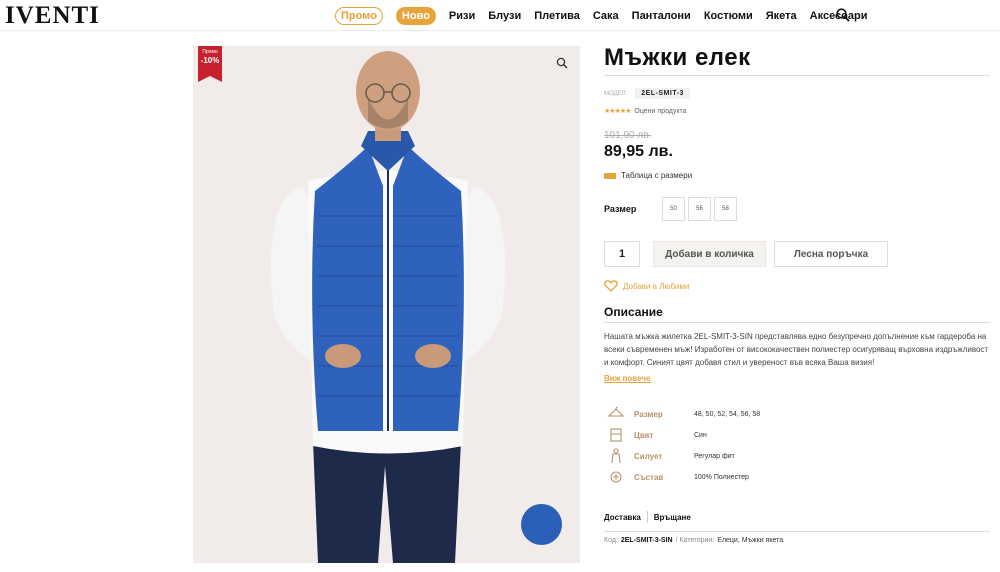  What do you see at coordinates (628, 135) in the screenshot?
I see `old-price: 101,90 лв.` at bounding box center [628, 135].